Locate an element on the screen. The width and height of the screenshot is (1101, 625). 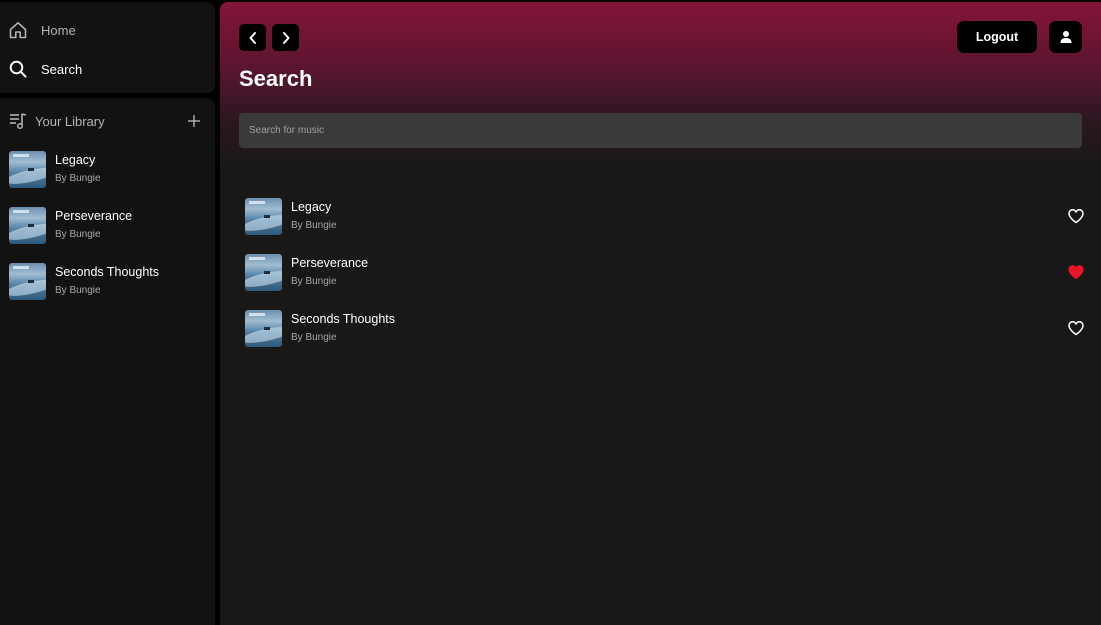
library-item: Seconds Thoughts By Bungie is located at coordinates (109, 281).